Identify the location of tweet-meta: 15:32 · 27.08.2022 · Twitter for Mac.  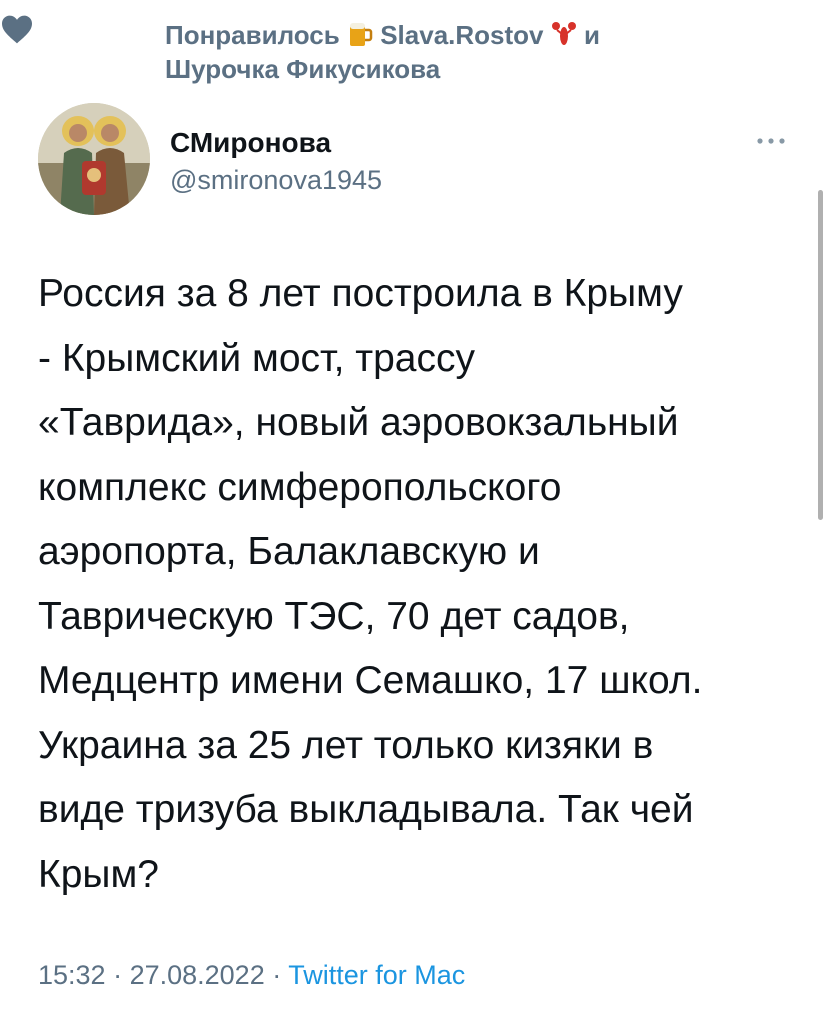
(251, 975).